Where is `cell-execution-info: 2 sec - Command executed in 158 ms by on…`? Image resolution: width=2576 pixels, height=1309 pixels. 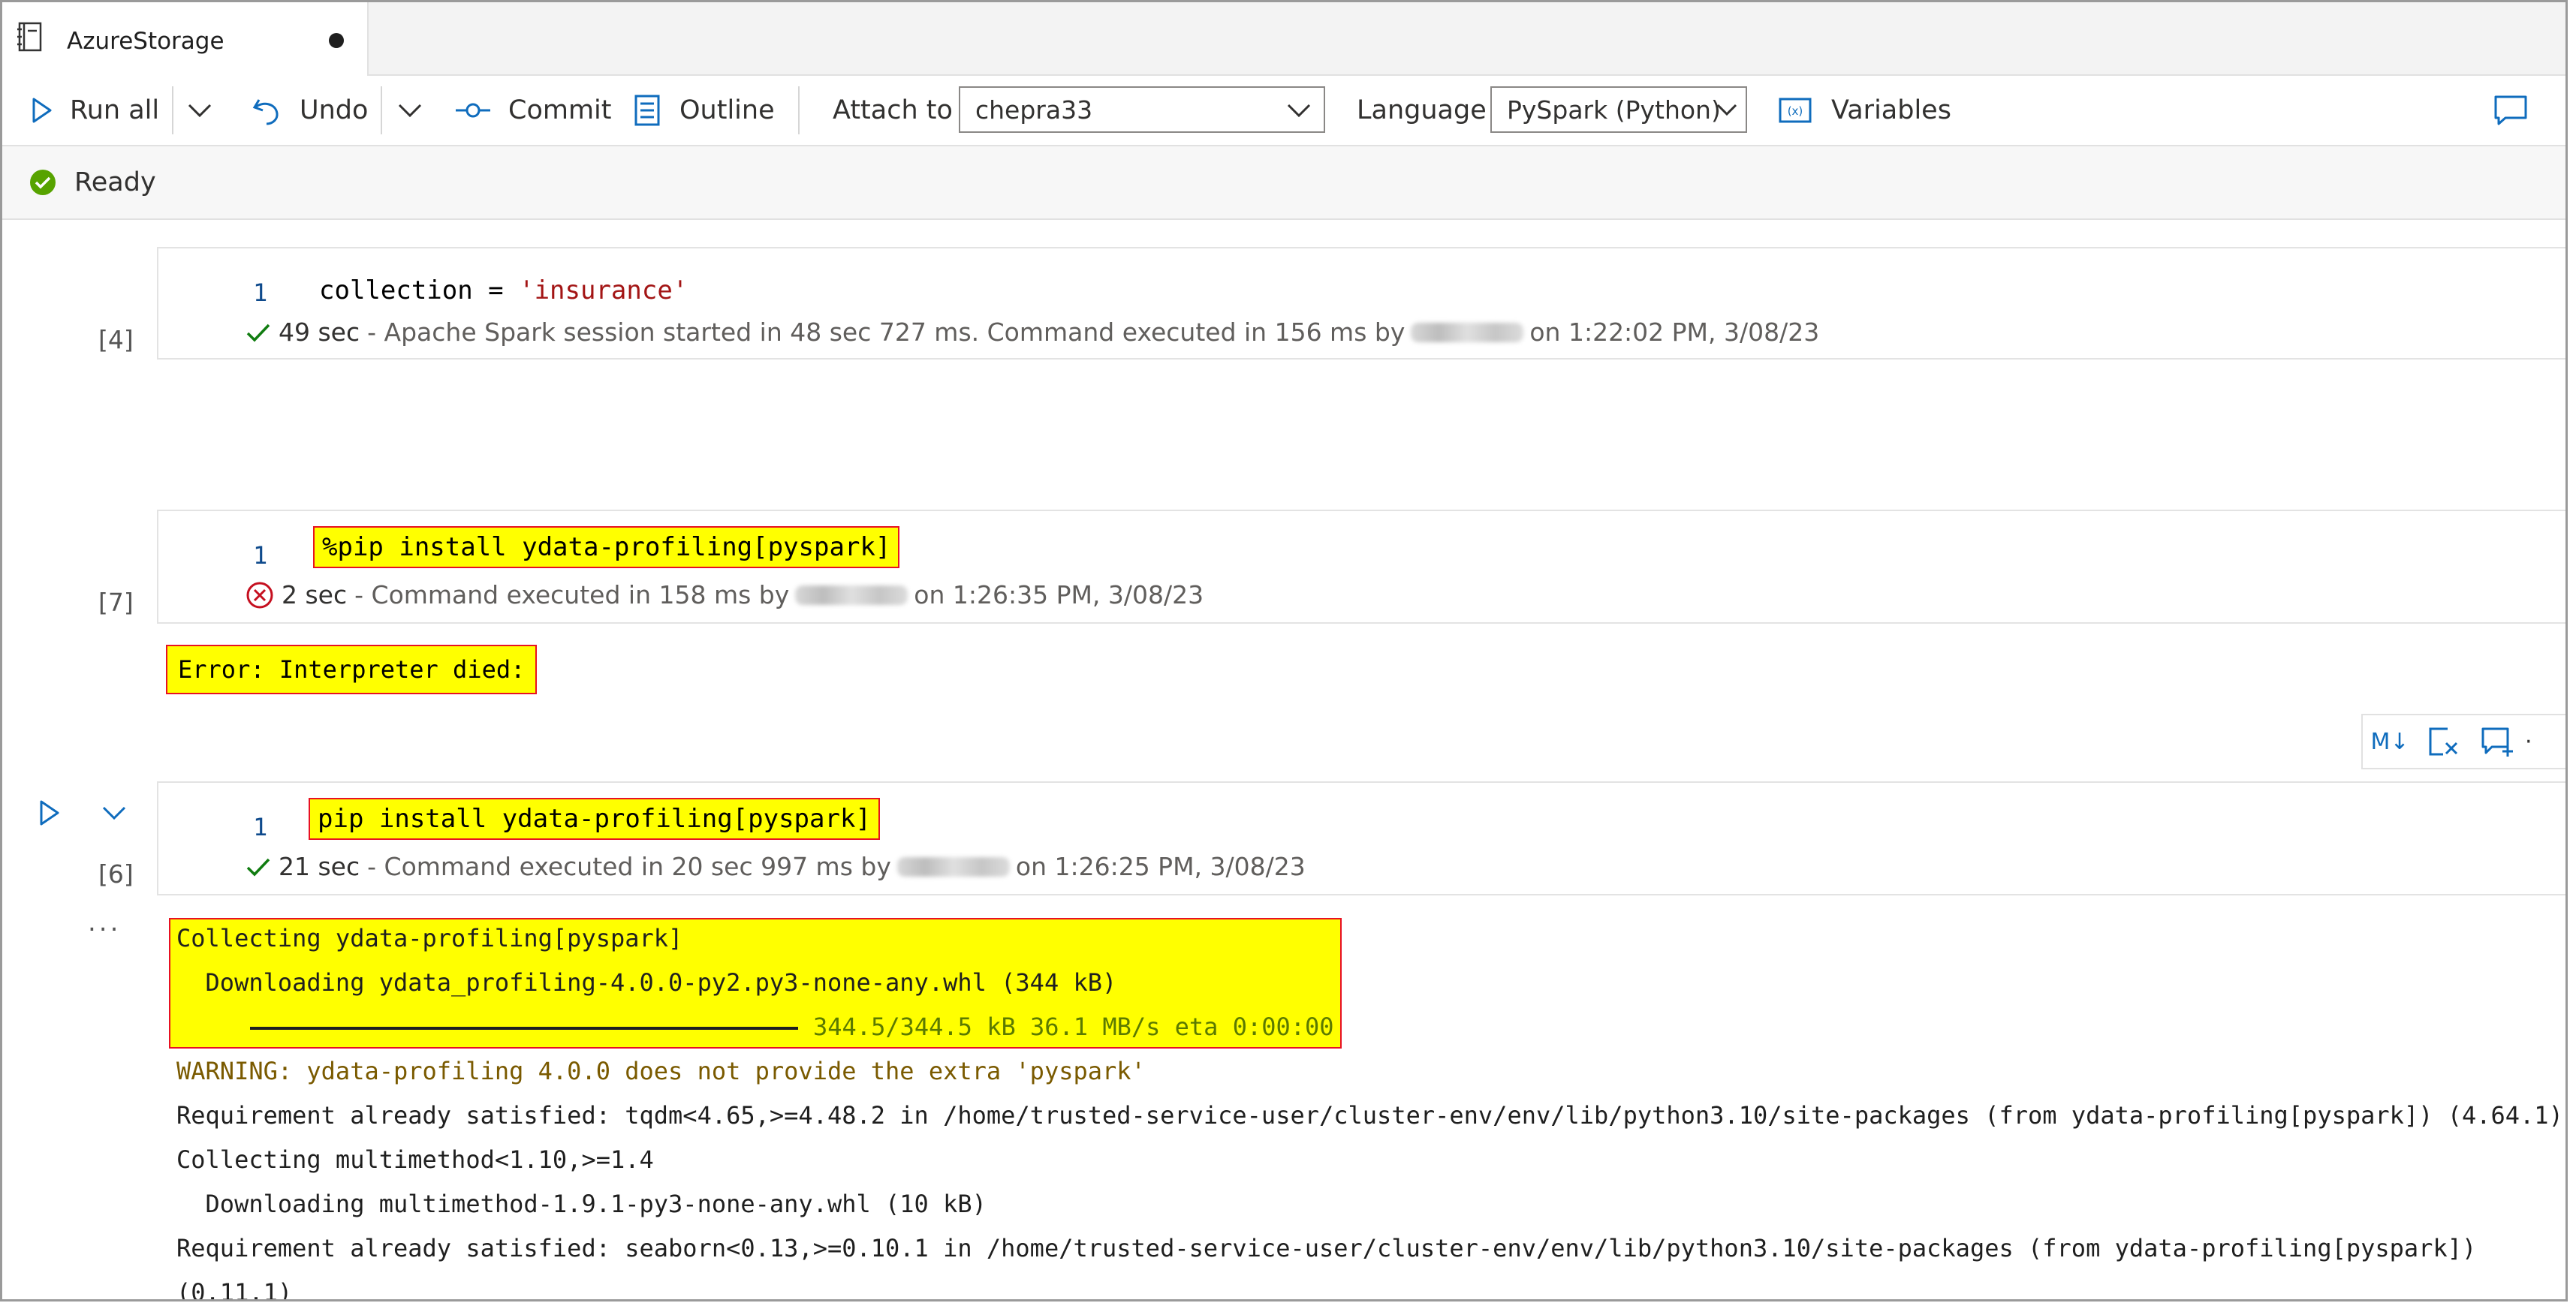 cell-execution-info: 2 sec - Command executed in 158 ms by on… is located at coordinates (725, 594).